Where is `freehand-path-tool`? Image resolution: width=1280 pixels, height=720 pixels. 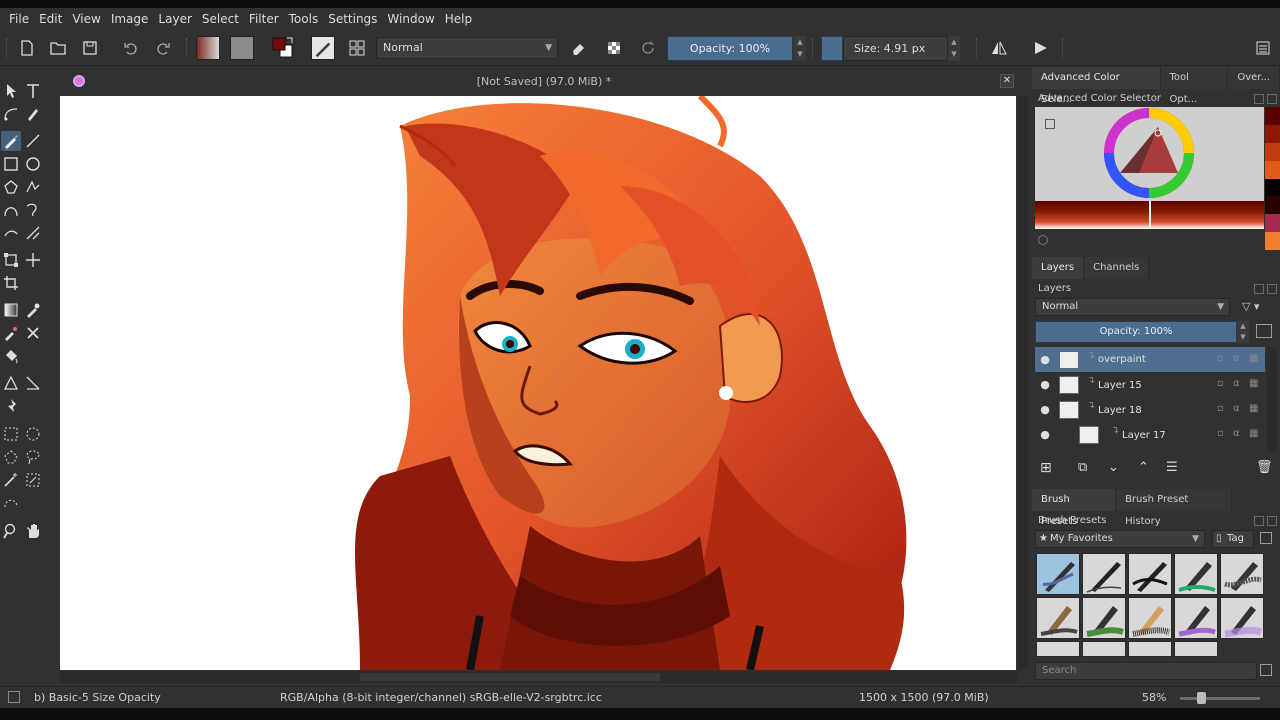
freehand-path-tool is located at coordinates (33, 210).